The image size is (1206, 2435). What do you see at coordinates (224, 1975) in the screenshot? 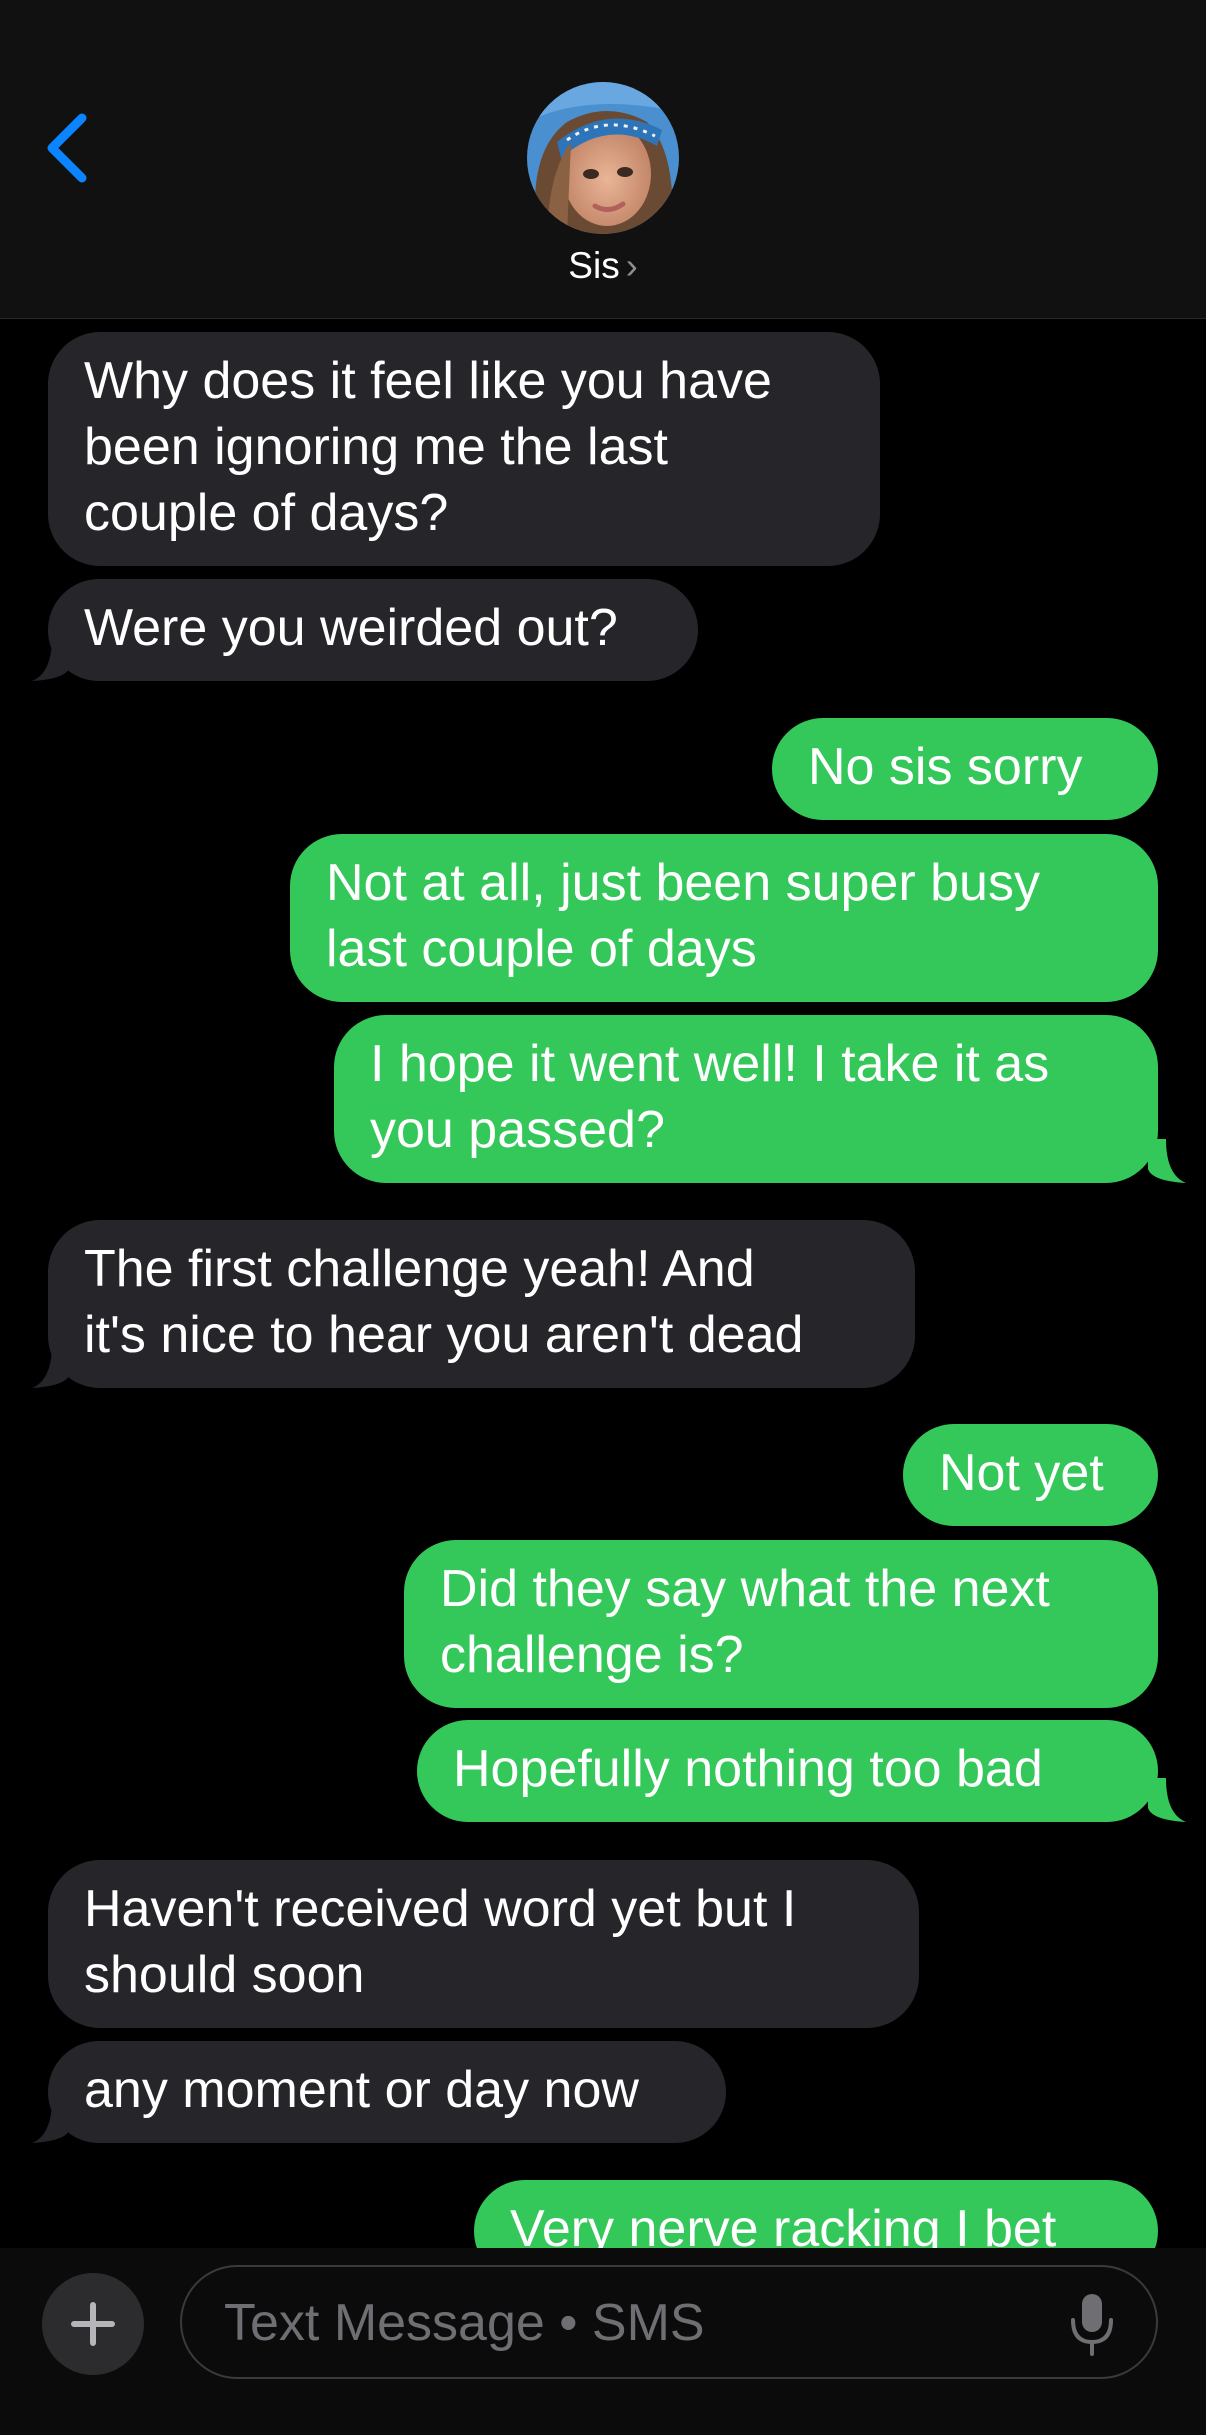
I see `message-text-line: should soon` at bounding box center [224, 1975].